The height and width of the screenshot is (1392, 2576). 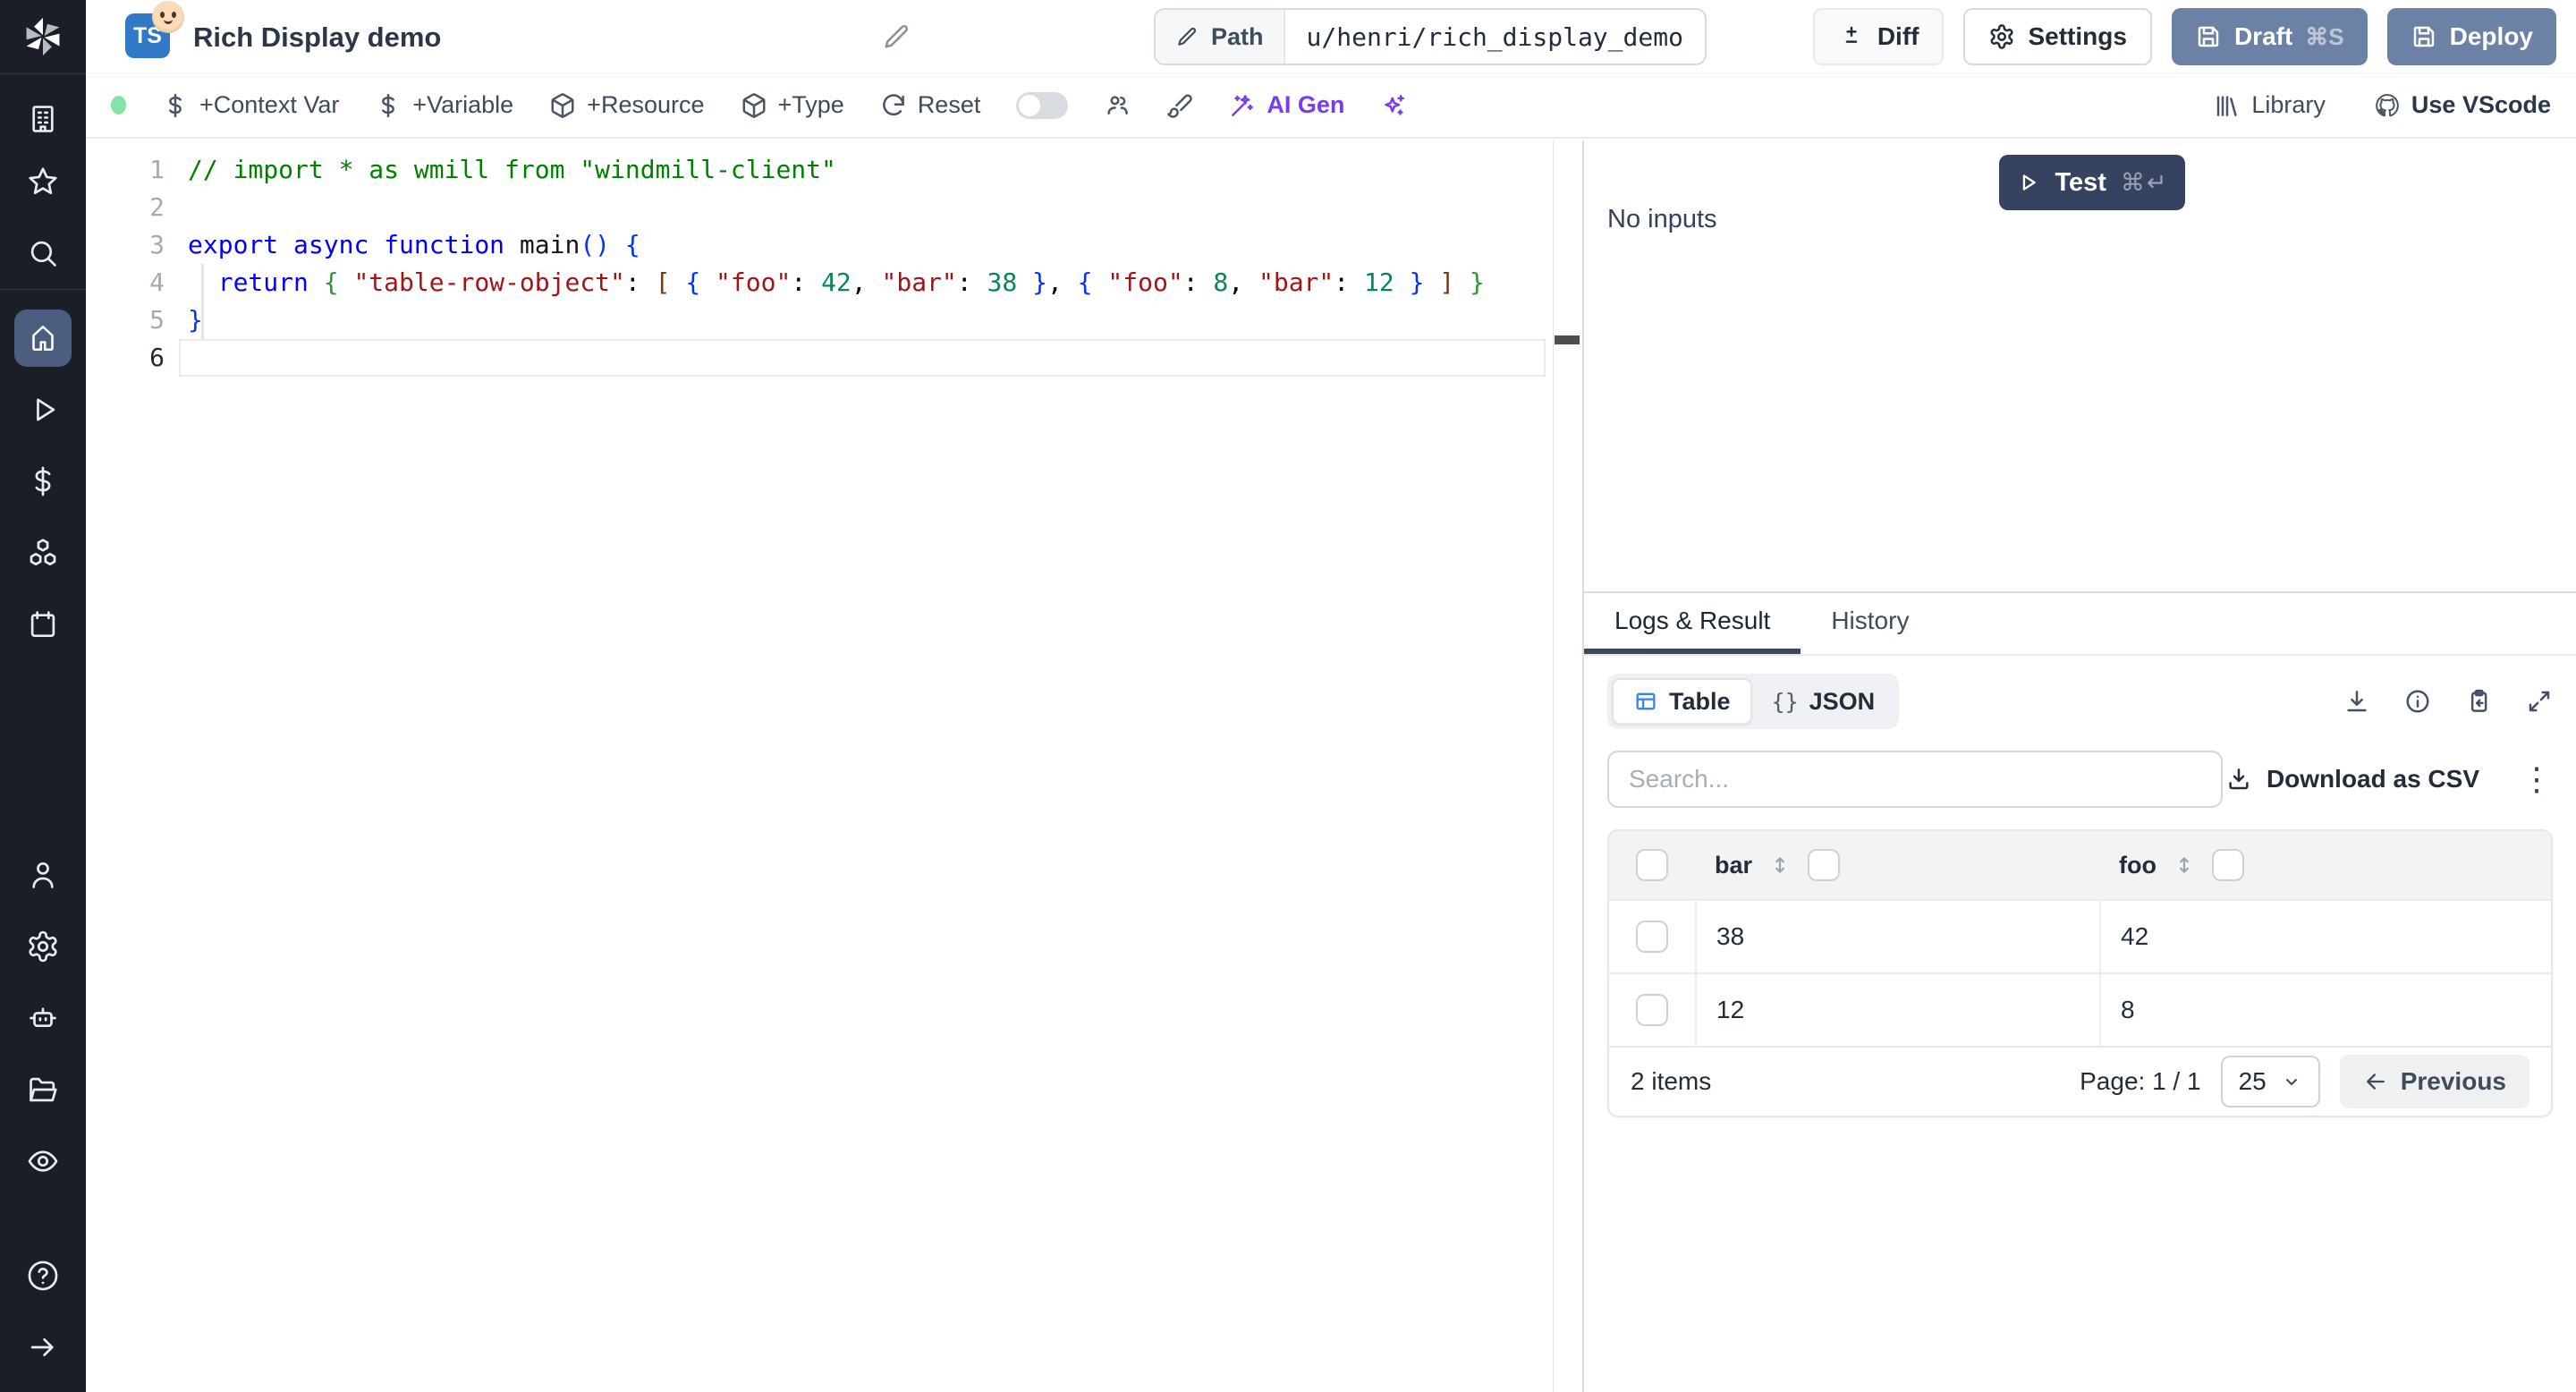 I want to click on windmill-logo, so click(x=43, y=36).